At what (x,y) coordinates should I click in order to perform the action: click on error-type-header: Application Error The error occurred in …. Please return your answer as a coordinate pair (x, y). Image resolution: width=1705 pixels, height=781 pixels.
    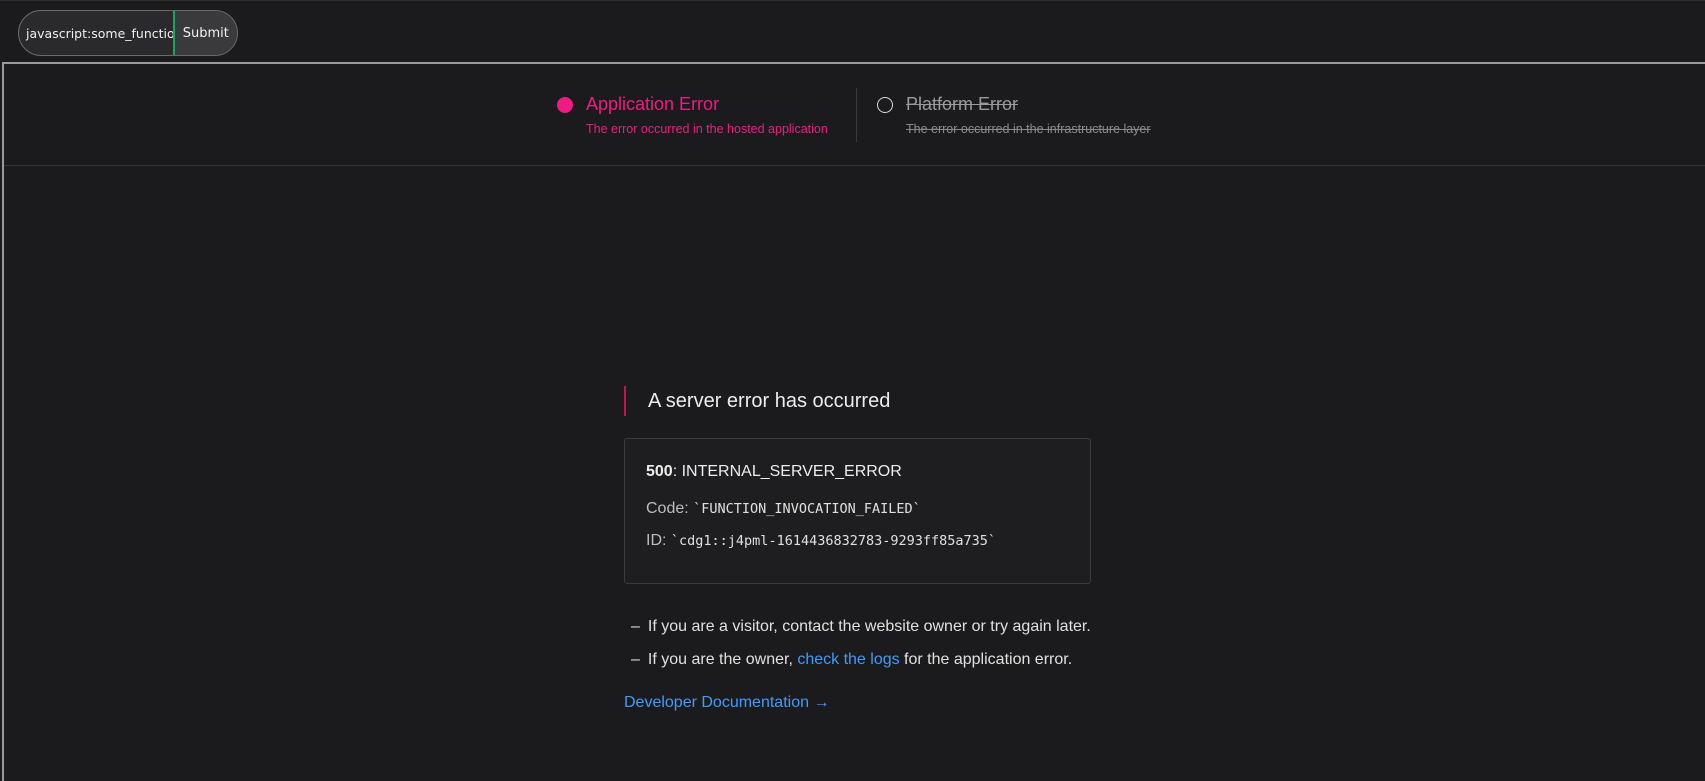
    Looking at the image, I should click on (854, 115).